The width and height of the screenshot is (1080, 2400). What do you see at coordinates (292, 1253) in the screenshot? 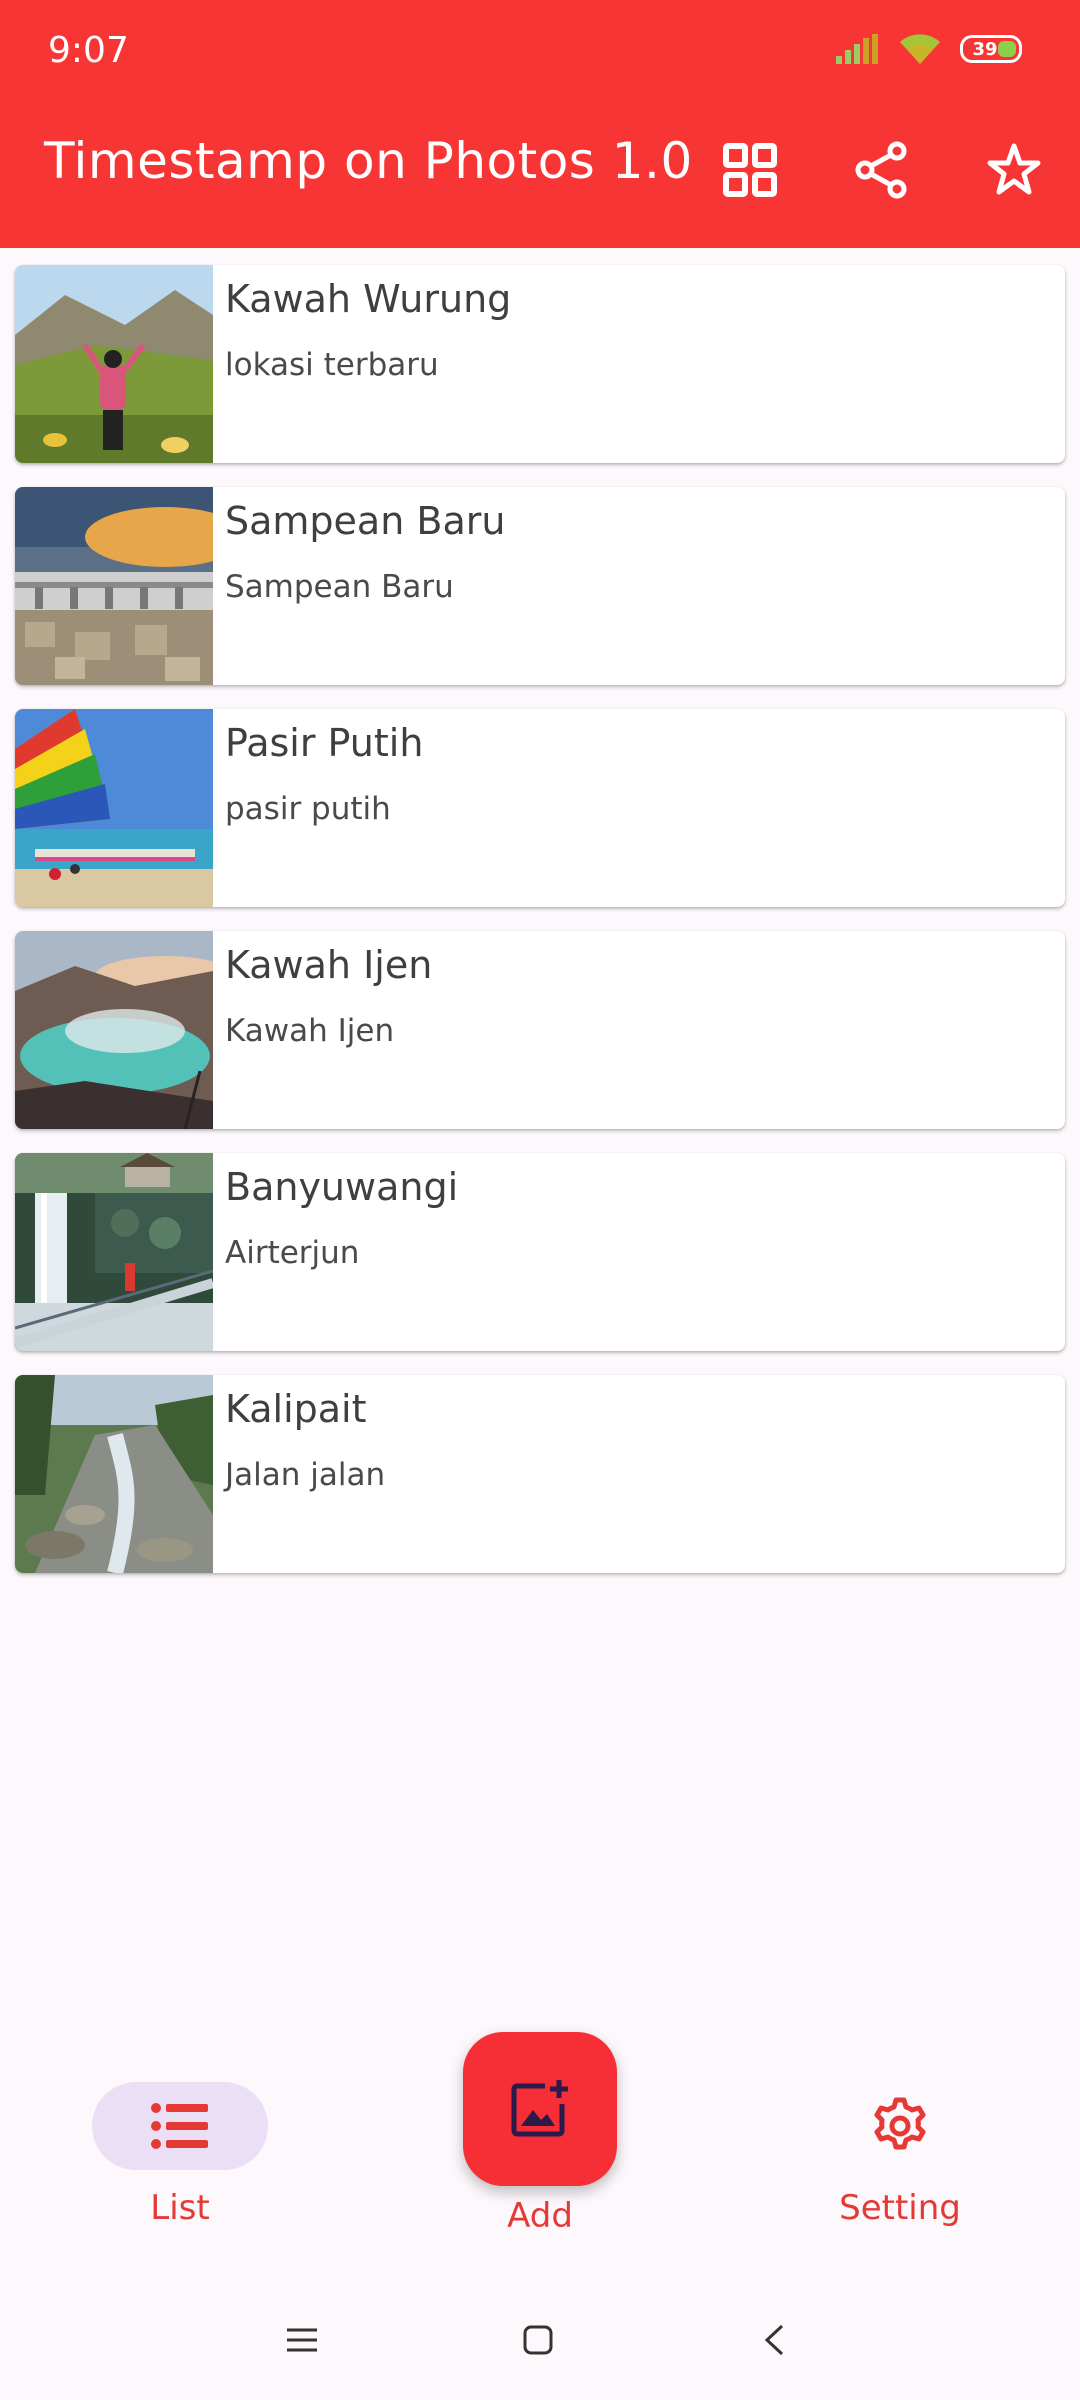
I see `item-subtitle: Airterjun` at bounding box center [292, 1253].